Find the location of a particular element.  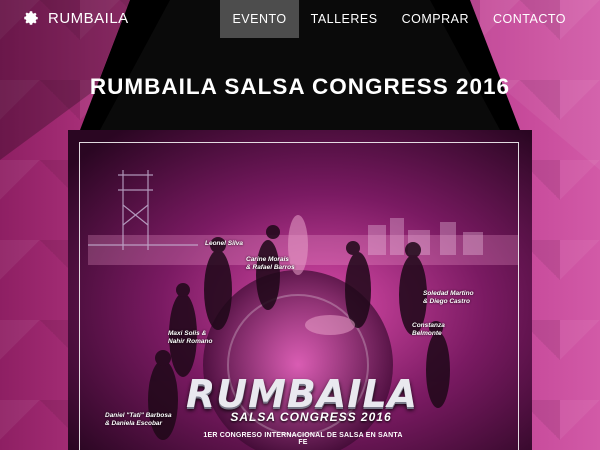

poster-subtitle: SALSA CONGRESS 2016 is located at coordinates (311, 417).